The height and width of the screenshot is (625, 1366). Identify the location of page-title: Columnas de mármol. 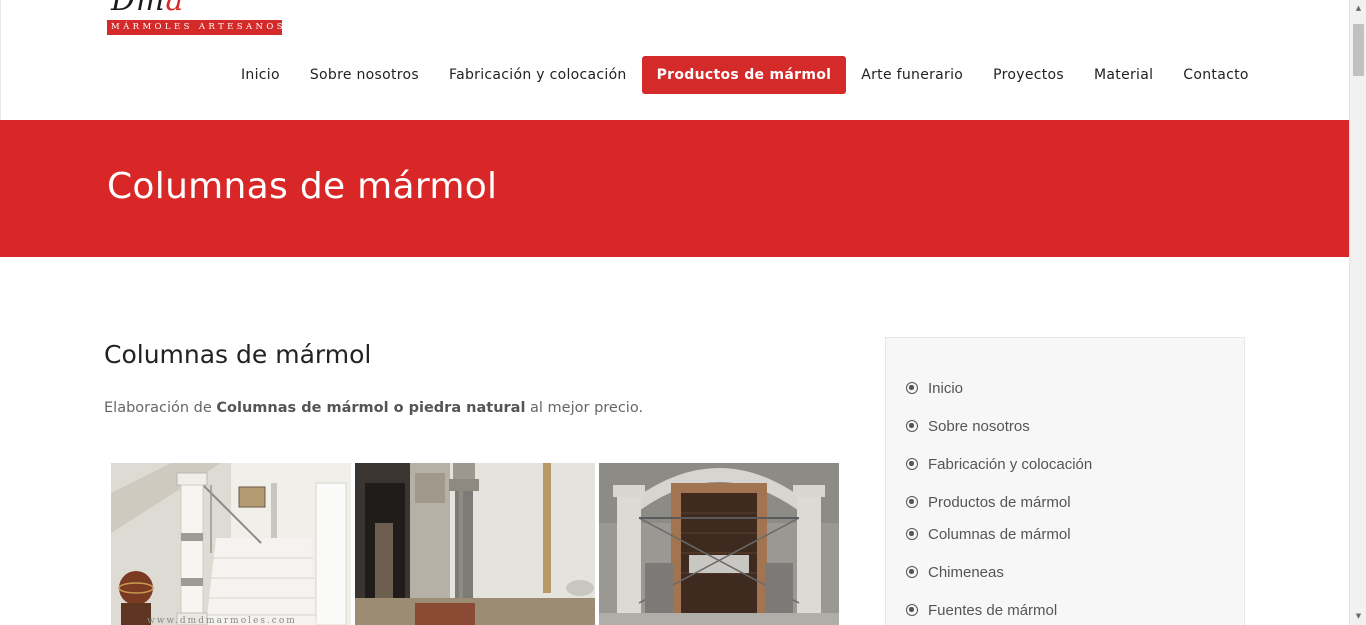
(238, 354).